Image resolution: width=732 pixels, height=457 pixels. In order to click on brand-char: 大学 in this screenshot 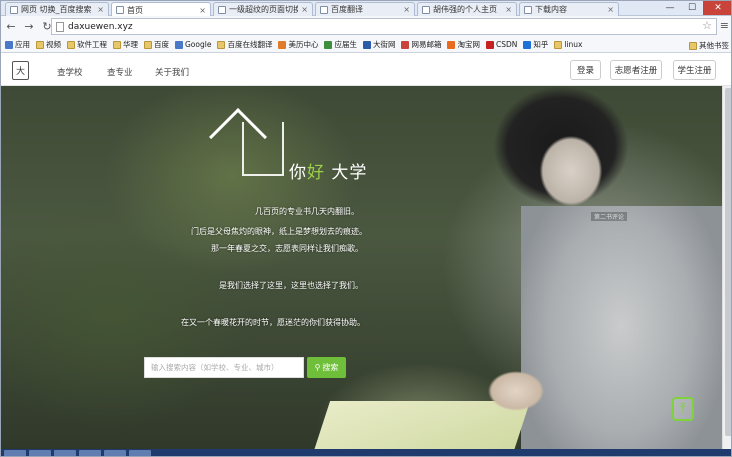, I will do `click(346, 173)`.